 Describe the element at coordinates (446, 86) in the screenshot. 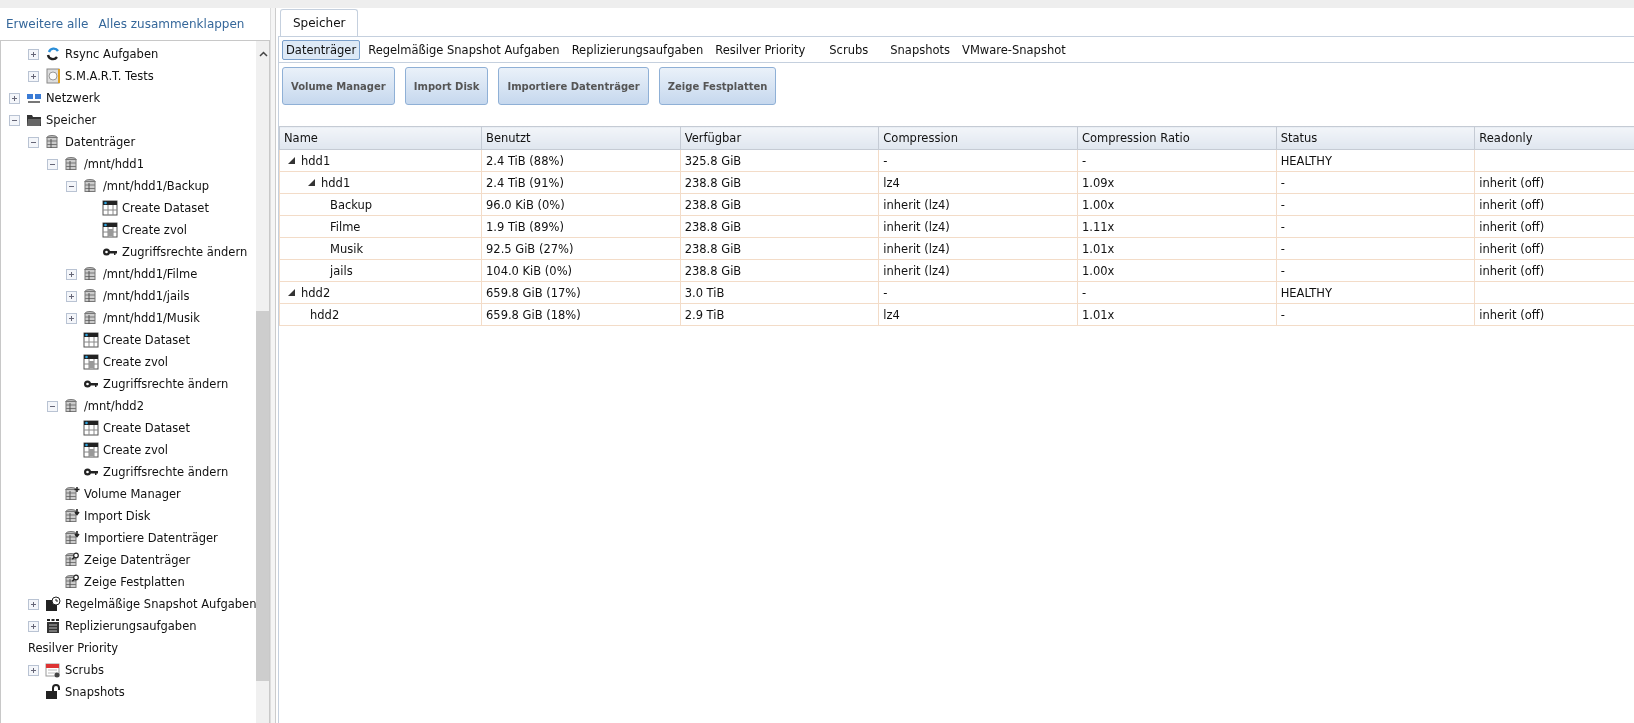

I see `action-button: Import Disk` at that location.